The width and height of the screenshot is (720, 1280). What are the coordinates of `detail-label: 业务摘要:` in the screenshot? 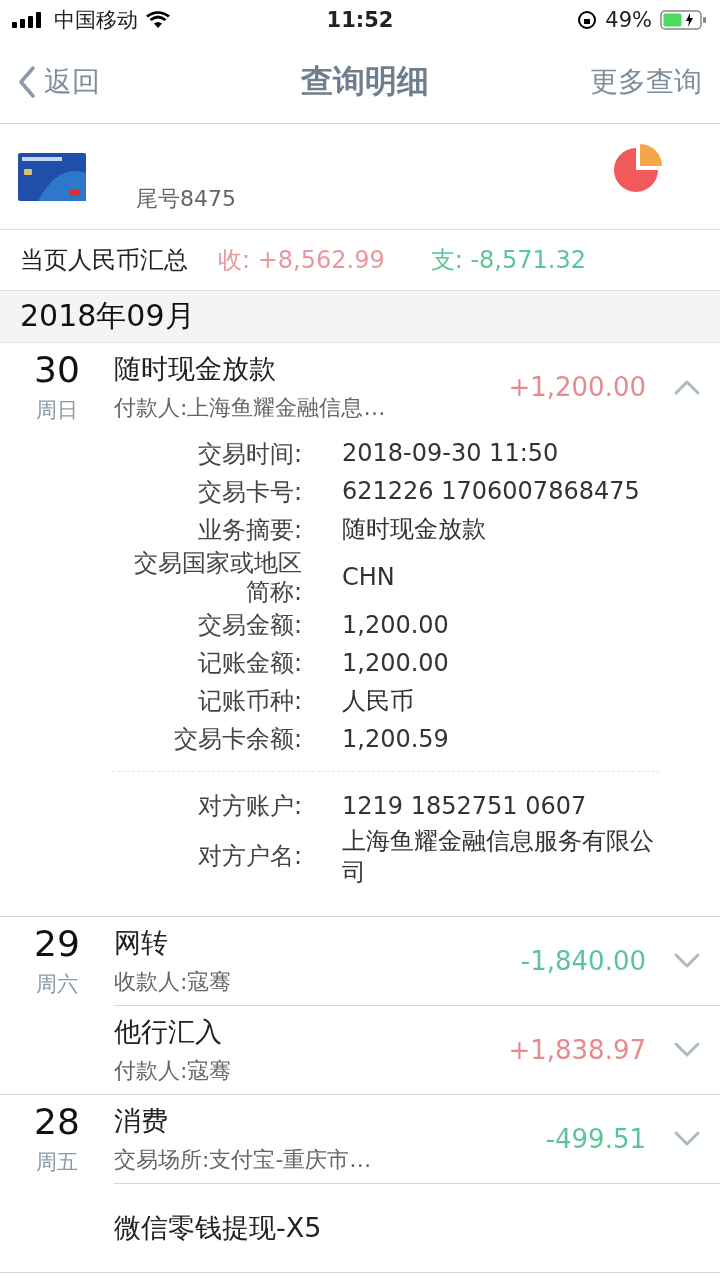 It's located at (249, 530).